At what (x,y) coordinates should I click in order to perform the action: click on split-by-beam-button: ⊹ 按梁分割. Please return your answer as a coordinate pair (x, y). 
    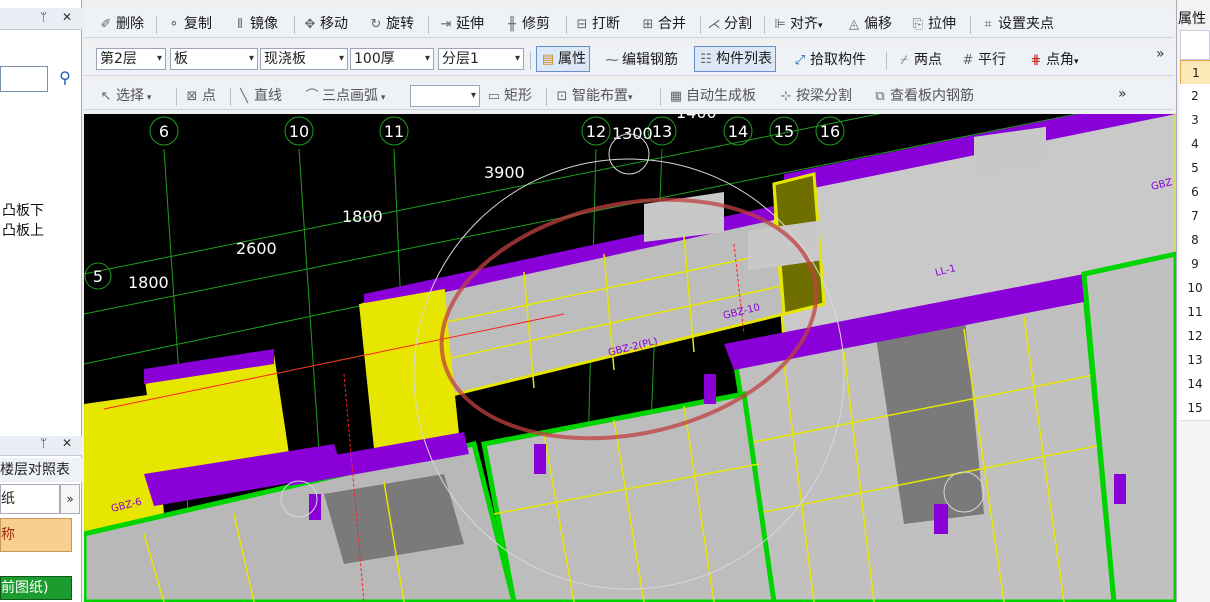
    Looking at the image, I should click on (815, 95).